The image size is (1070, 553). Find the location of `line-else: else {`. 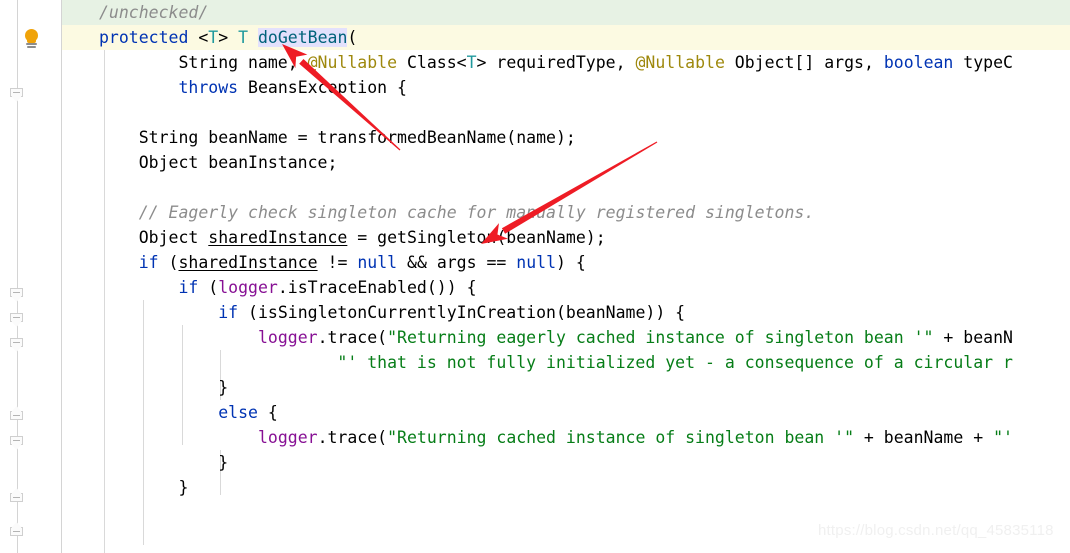

line-else: else { is located at coordinates (566, 412).